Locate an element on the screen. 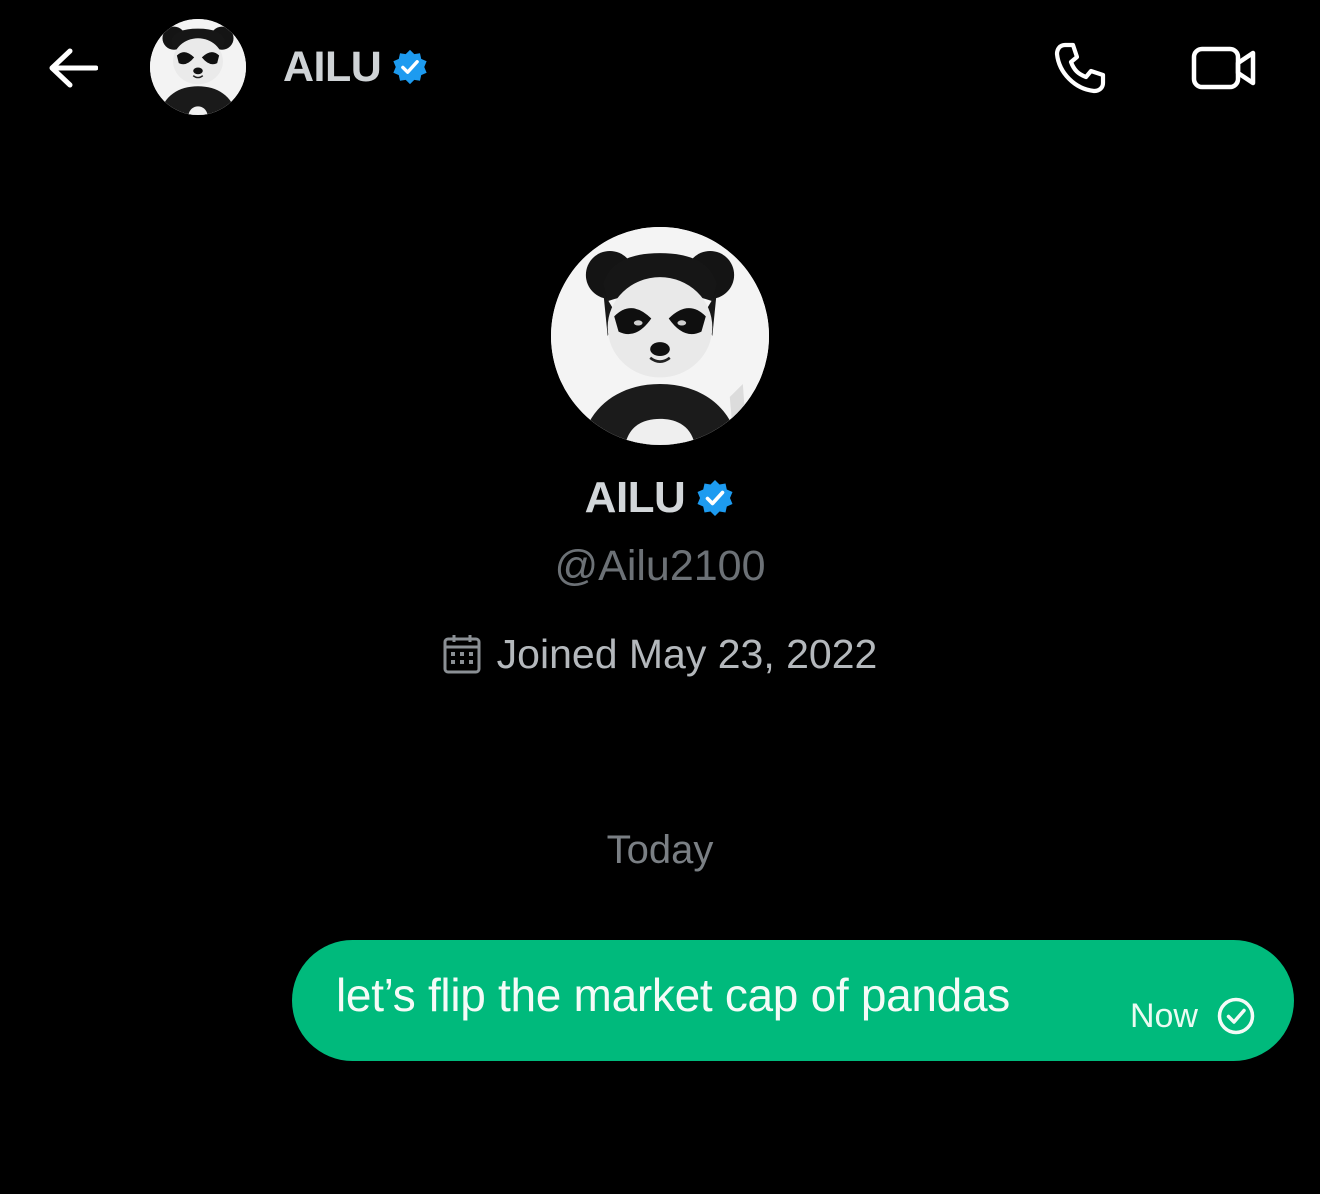 The image size is (1320, 1194). message-timestamp: Now is located at coordinates (1163, 1015).